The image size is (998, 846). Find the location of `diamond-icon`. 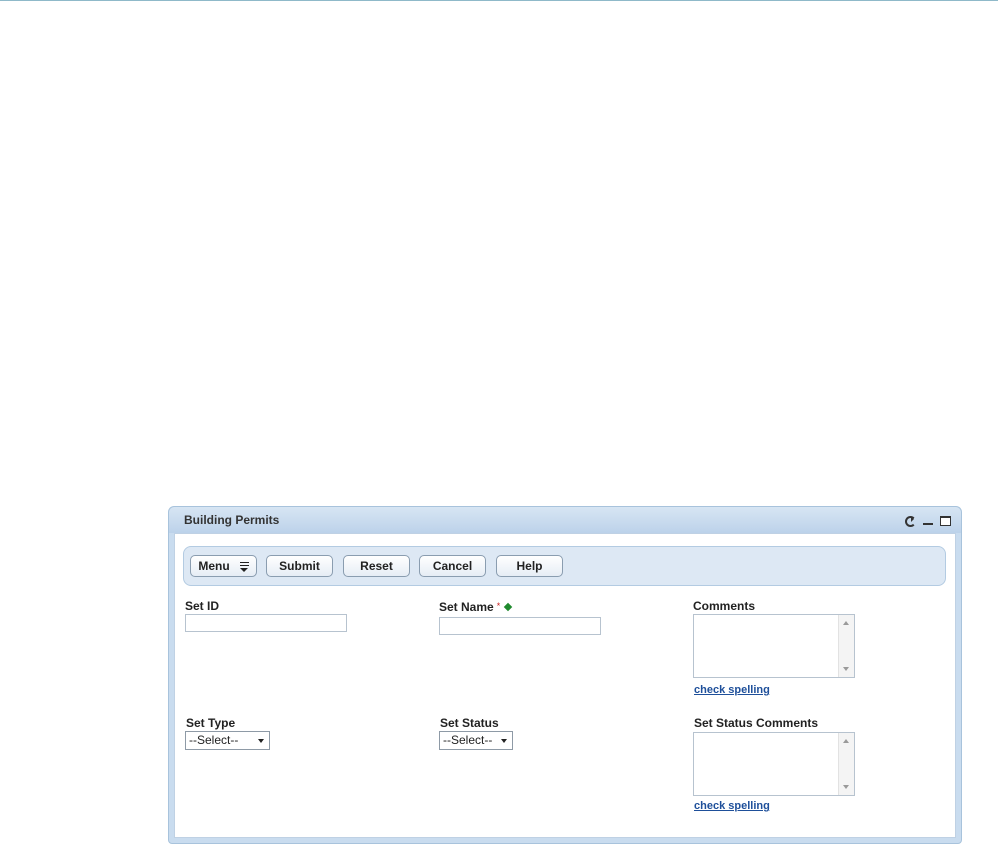

diamond-icon is located at coordinates (508, 607).